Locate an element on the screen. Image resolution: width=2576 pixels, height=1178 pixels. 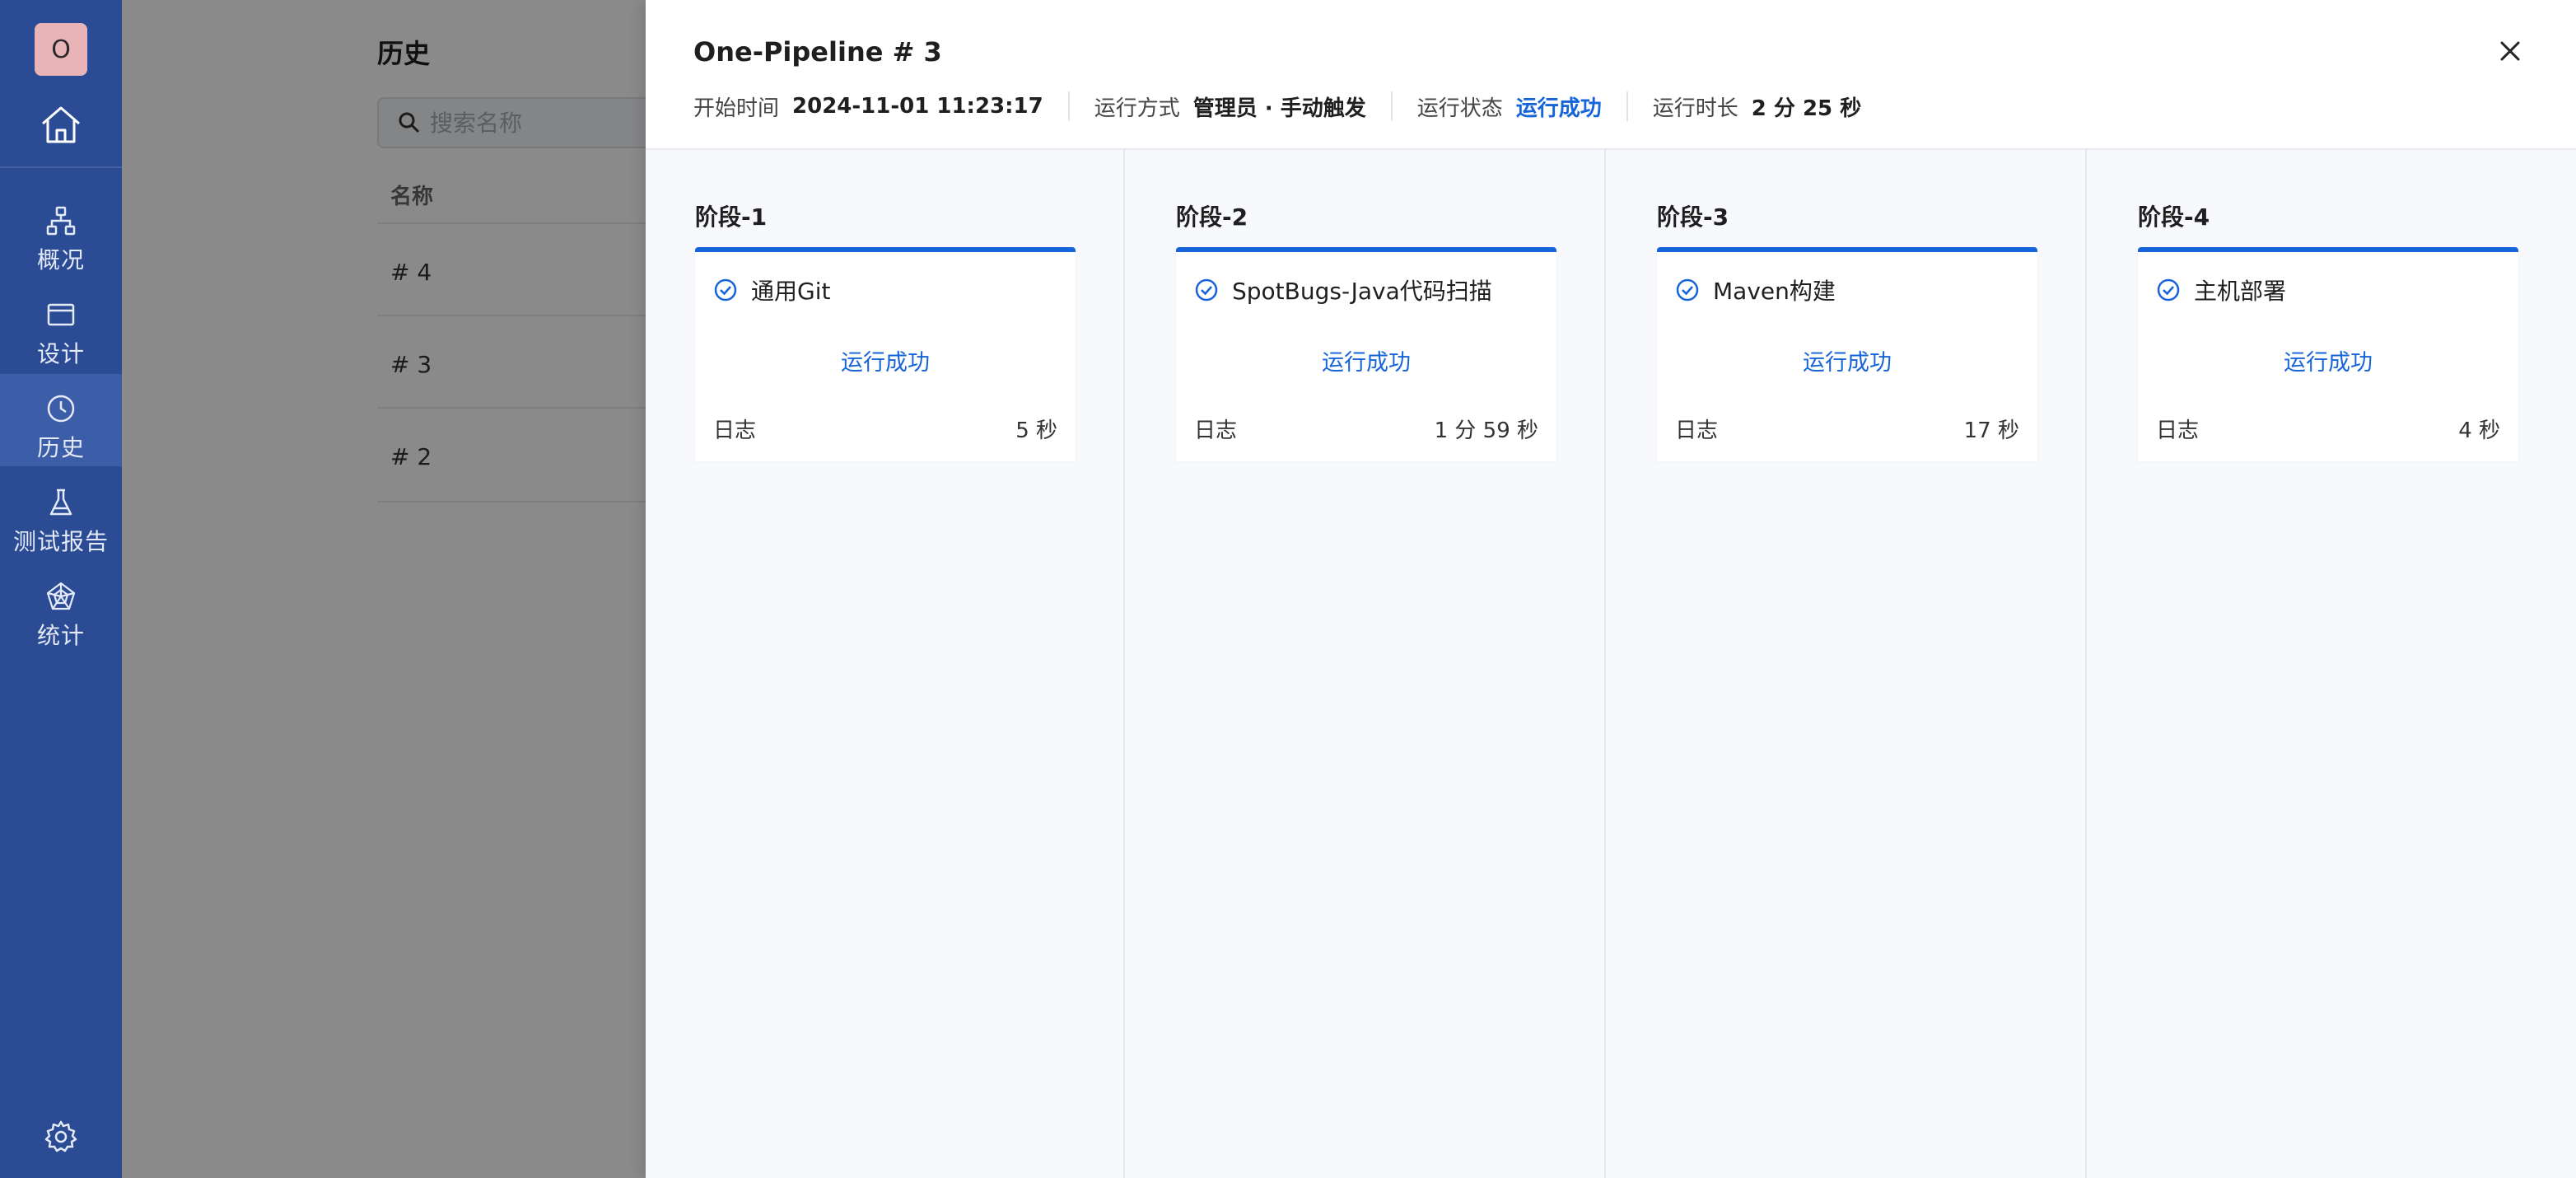
run-duration-value: 2 分 25 秒 is located at coordinates (1806, 108).